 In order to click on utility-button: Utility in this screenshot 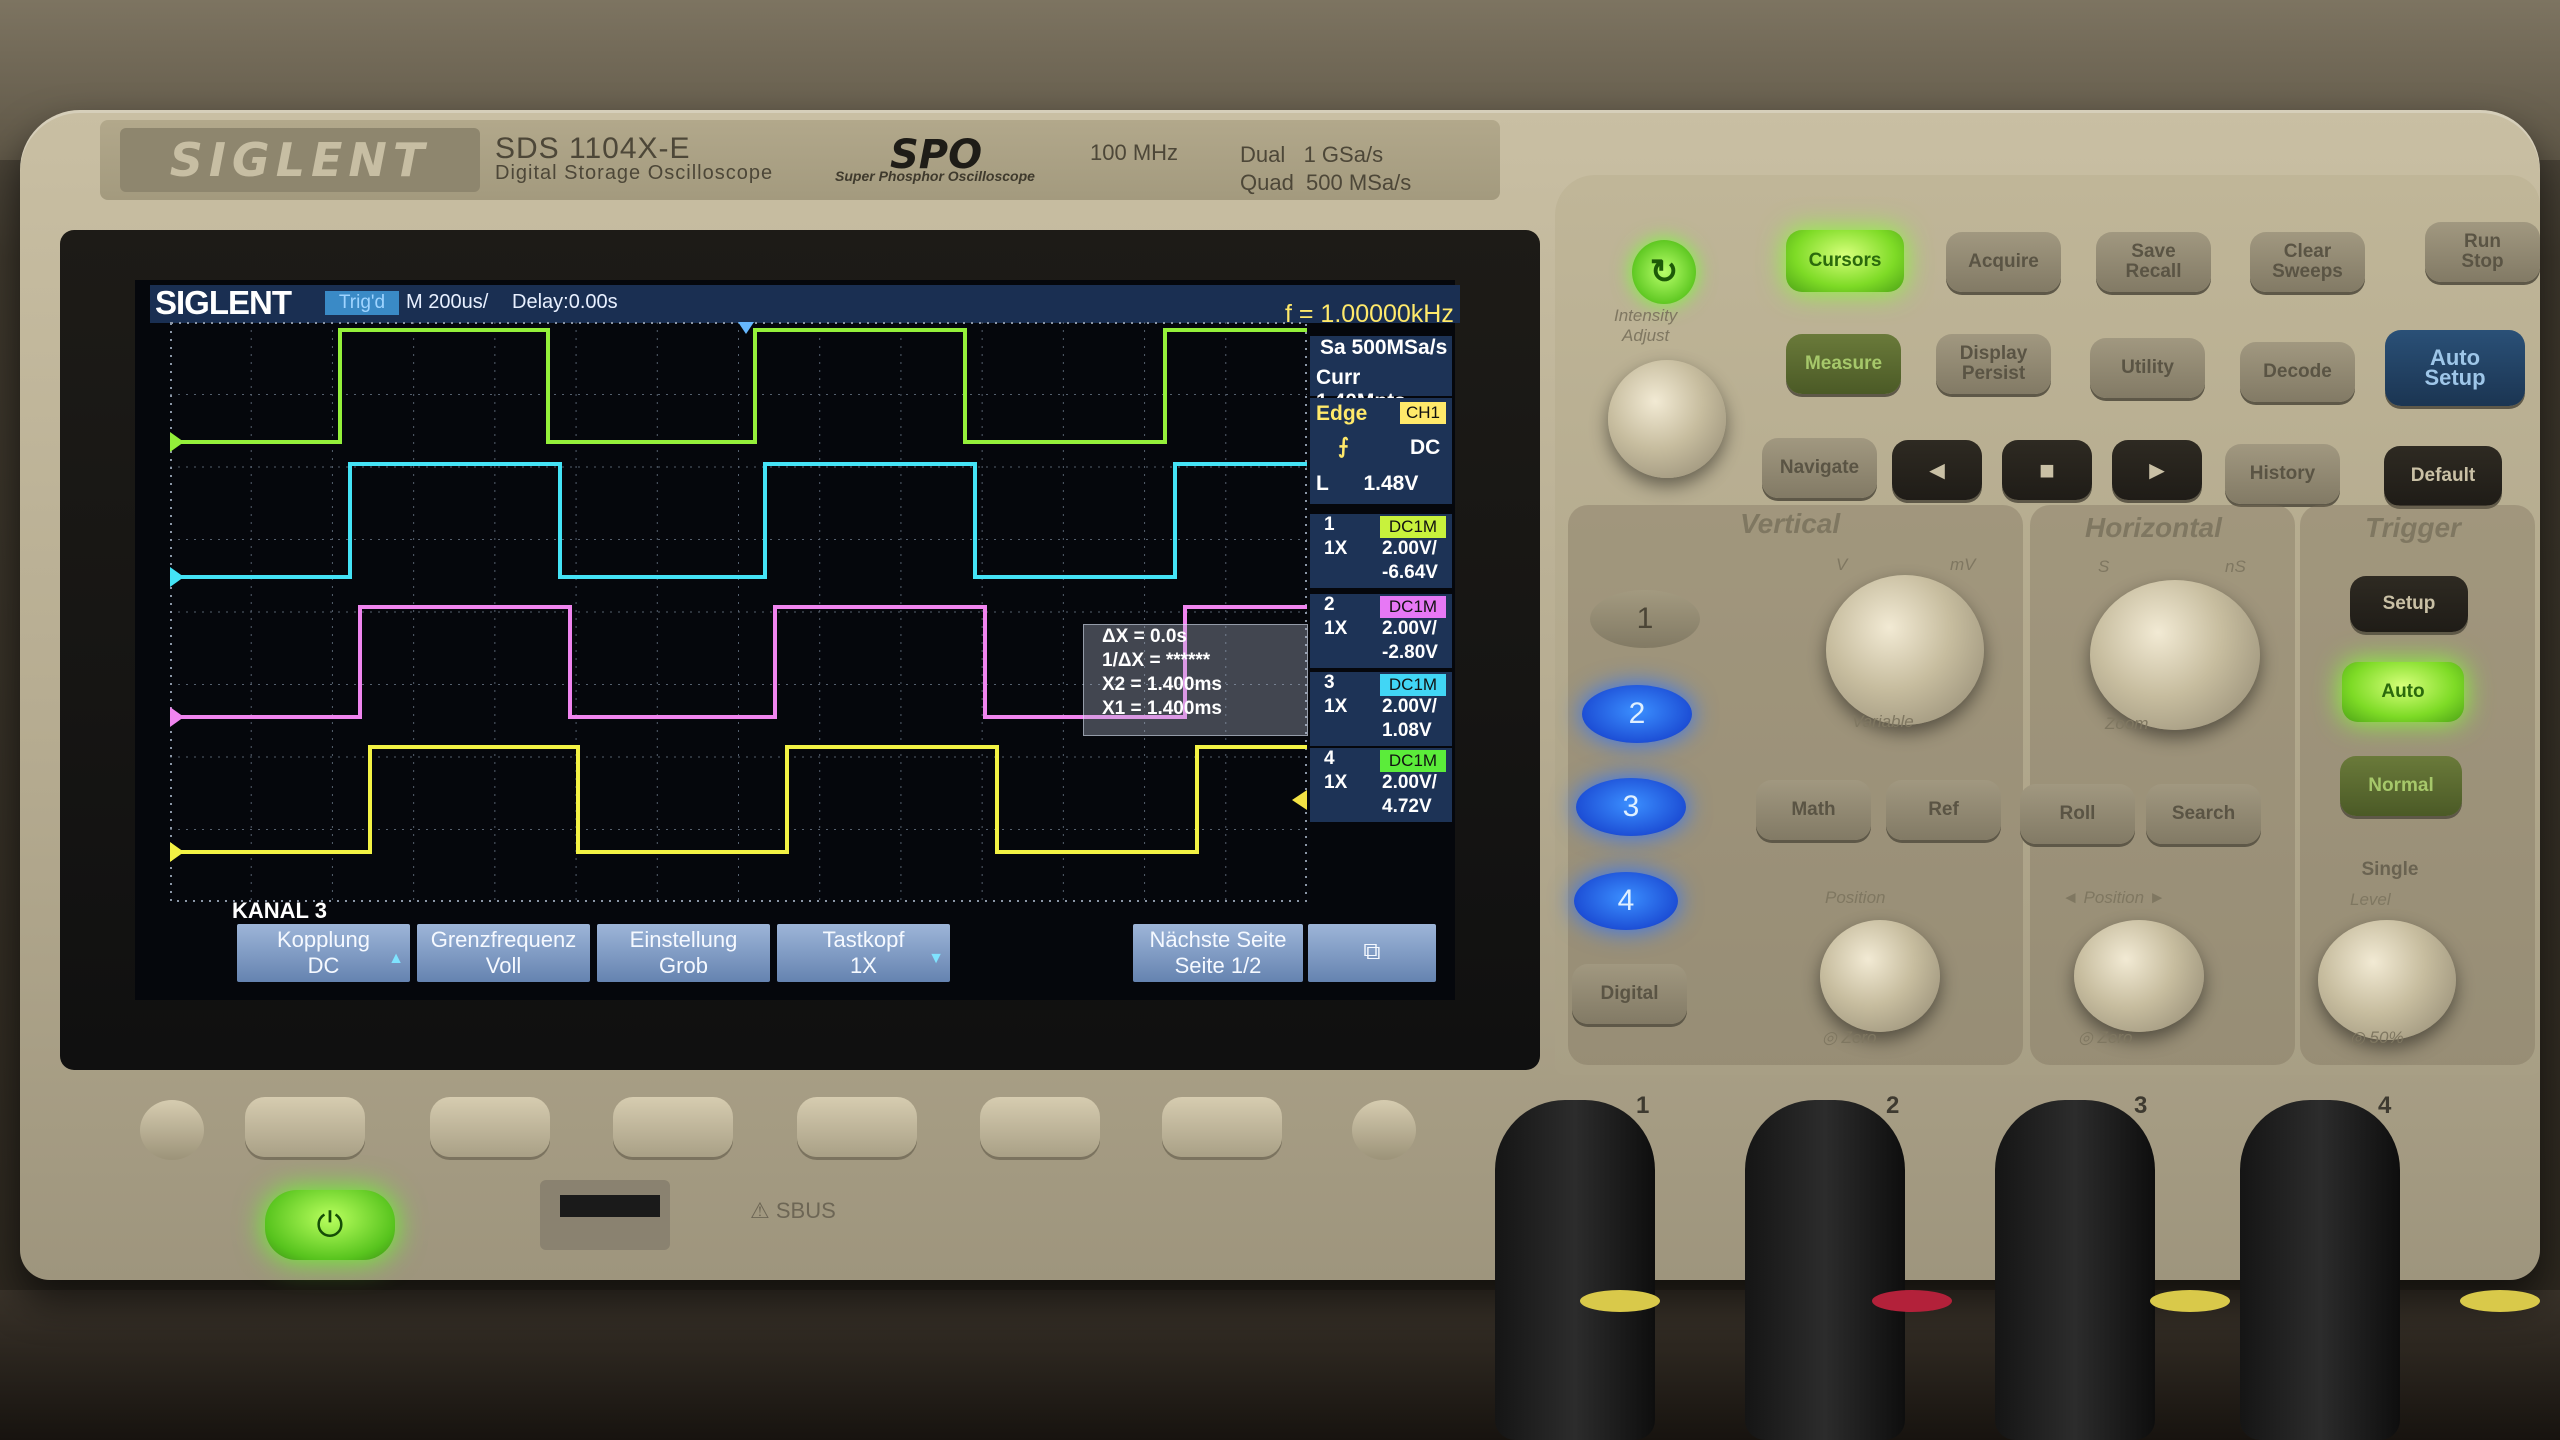, I will do `click(2147, 368)`.